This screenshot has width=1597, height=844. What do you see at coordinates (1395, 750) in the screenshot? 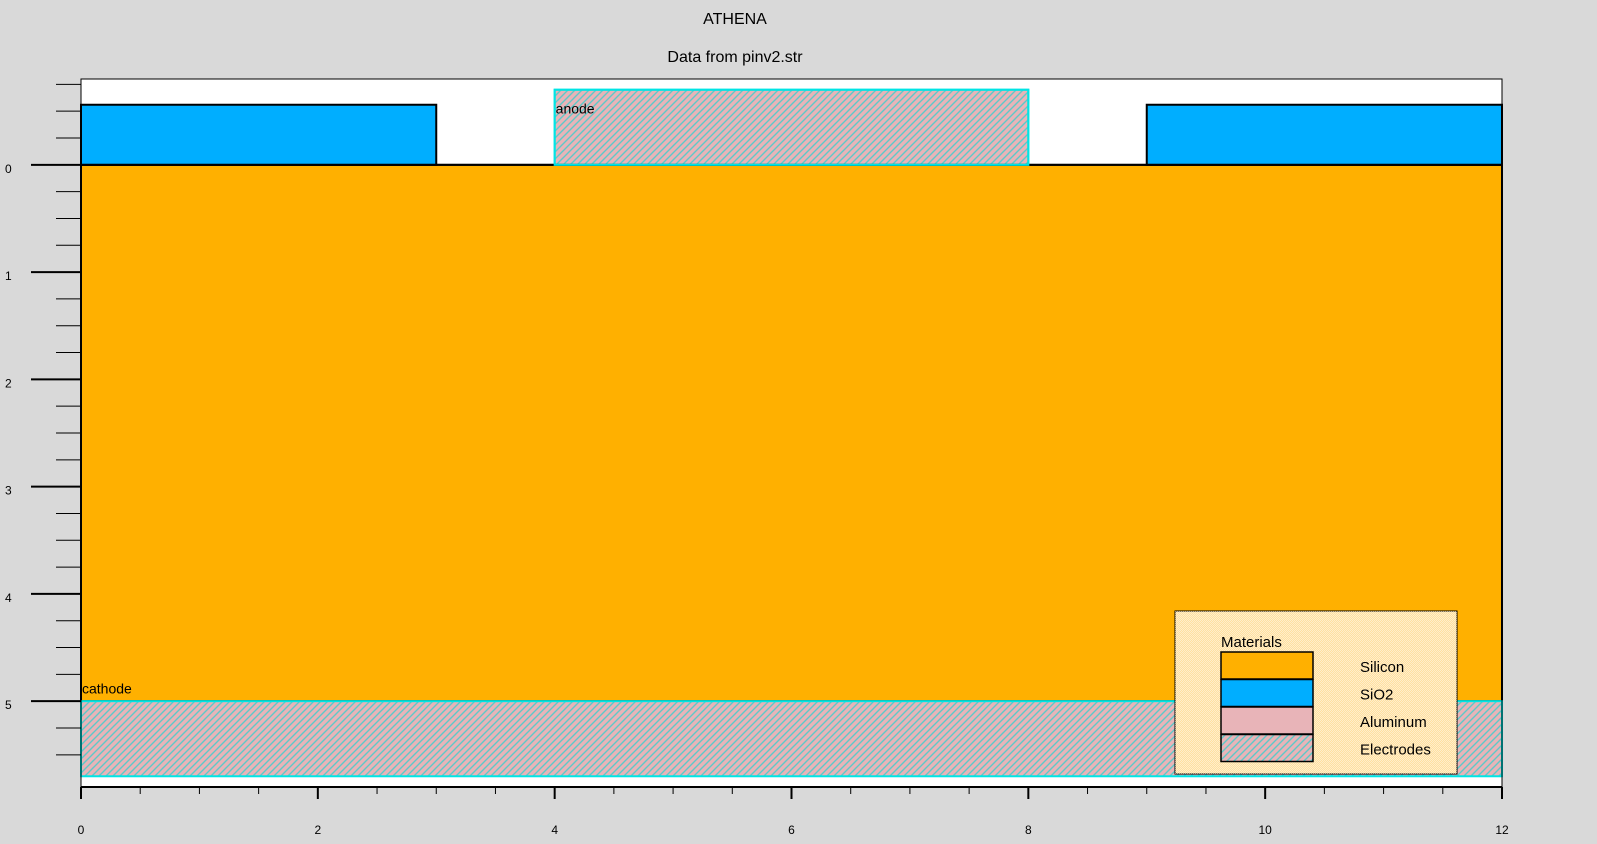
I see `legend-label: Electrodes` at bounding box center [1395, 750].